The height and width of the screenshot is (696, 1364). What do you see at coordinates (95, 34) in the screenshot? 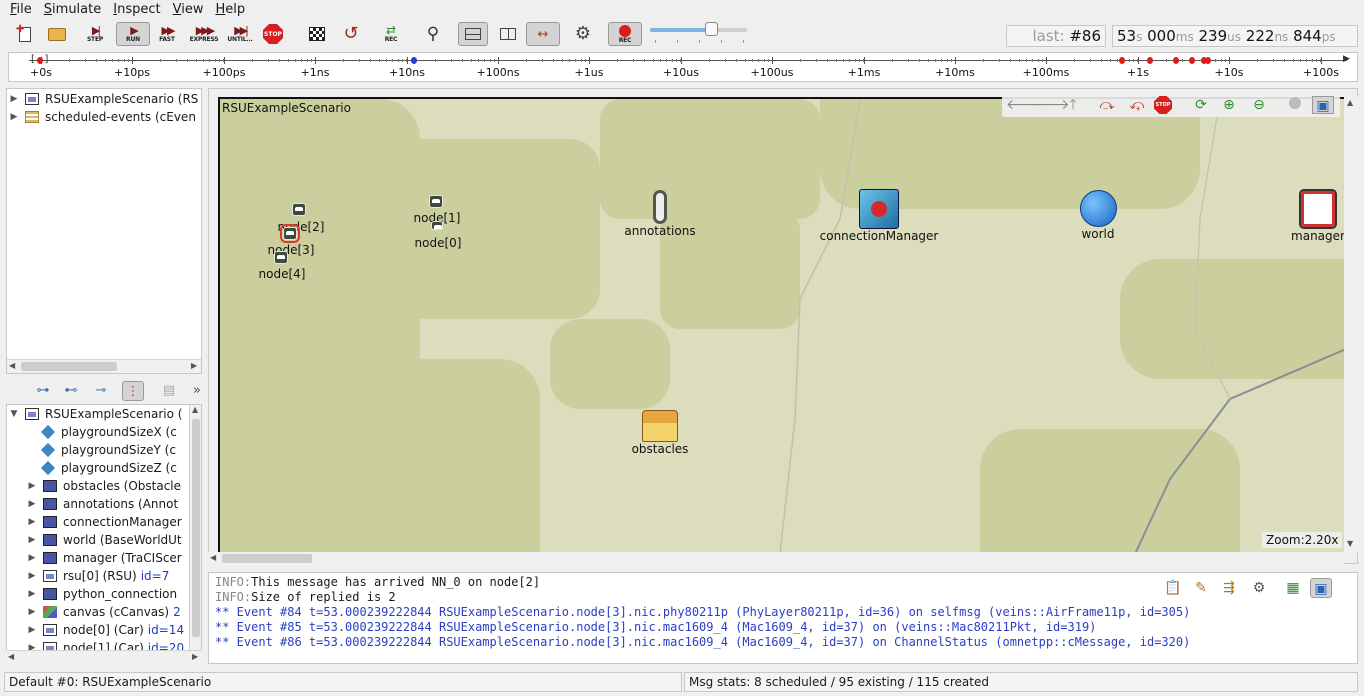
I see `step-button: ▶| STEP` at bounding box center [95, 34].